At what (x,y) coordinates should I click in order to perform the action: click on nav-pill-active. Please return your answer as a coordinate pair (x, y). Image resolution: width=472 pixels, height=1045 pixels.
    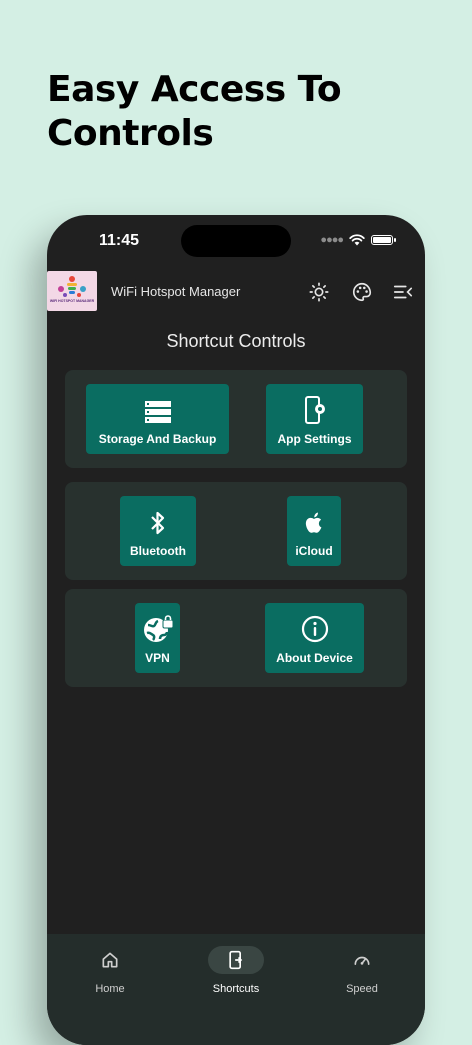
    Looking at the image, I should click on (236, 960).